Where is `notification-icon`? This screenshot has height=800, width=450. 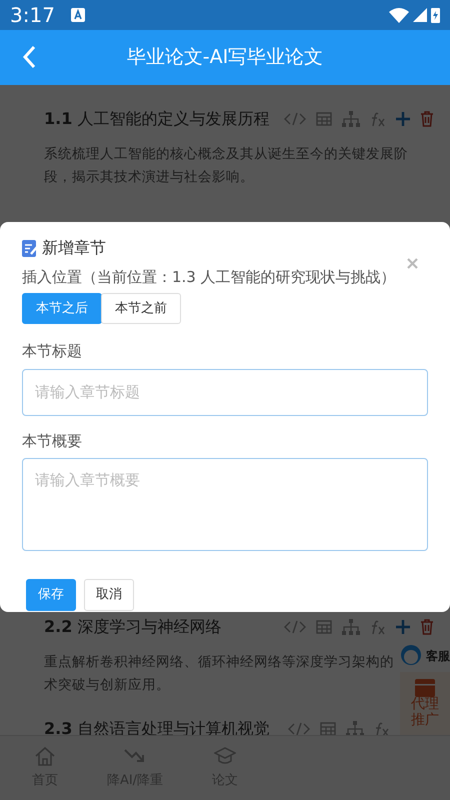
notification-icon is located at coordinates (77, 15).